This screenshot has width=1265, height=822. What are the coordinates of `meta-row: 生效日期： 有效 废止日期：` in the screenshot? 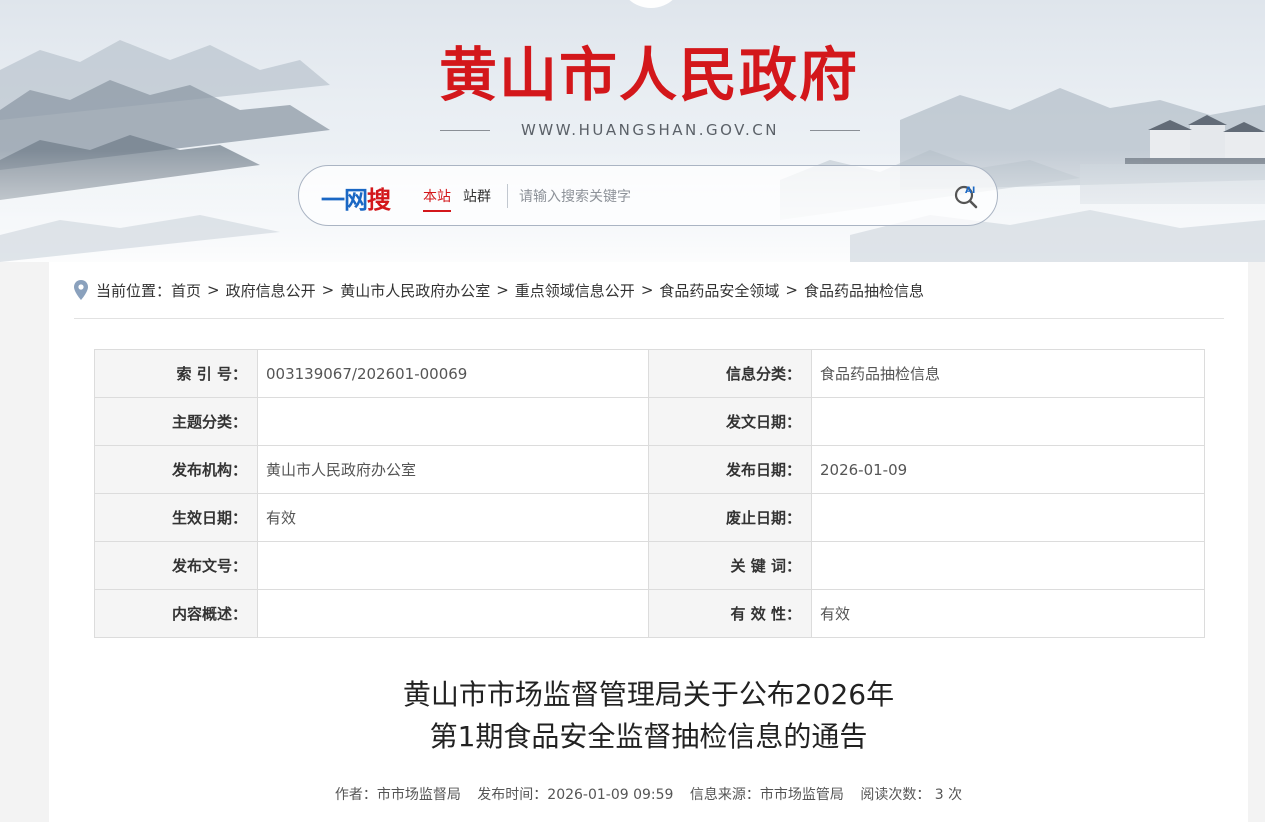 It's located at (649, 517).